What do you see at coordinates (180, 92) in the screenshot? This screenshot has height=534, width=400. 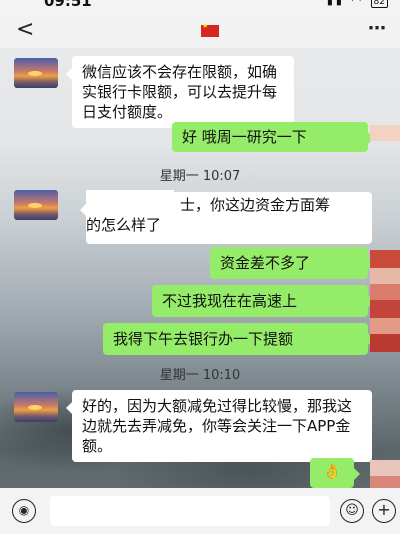 I see `message-received: 微信应该不会存在限额，如确实银行卡限额，可以去提升每日支付额度。` at bounding box center [180, 92].